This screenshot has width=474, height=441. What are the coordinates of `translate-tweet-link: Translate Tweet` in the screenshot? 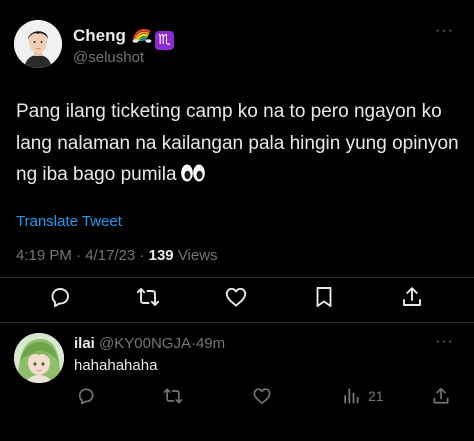 It's located at (69, 221).